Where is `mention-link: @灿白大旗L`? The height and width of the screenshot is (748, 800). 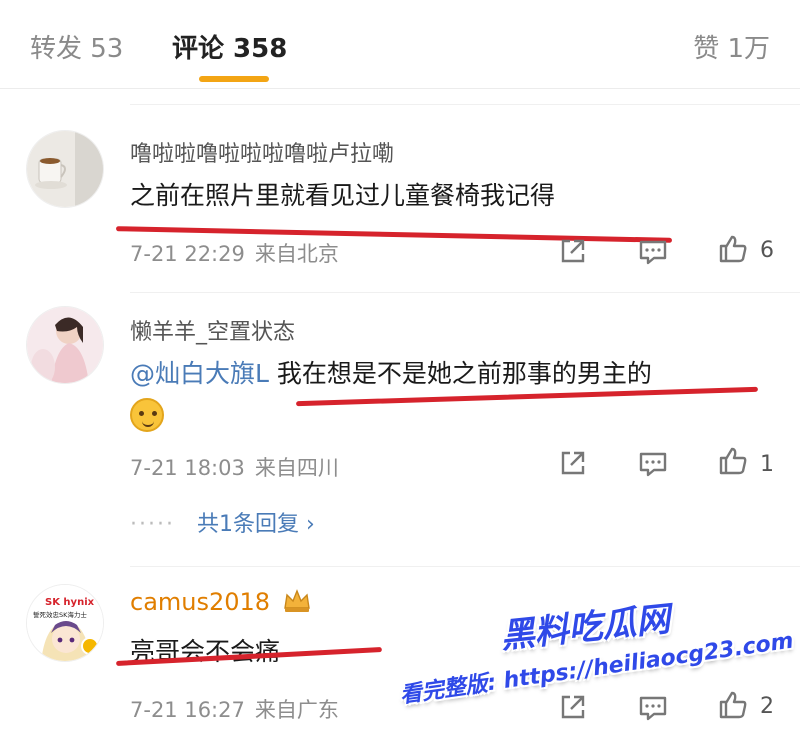
mention-link: @灿白大旗L is located at coordinates (199, 373).